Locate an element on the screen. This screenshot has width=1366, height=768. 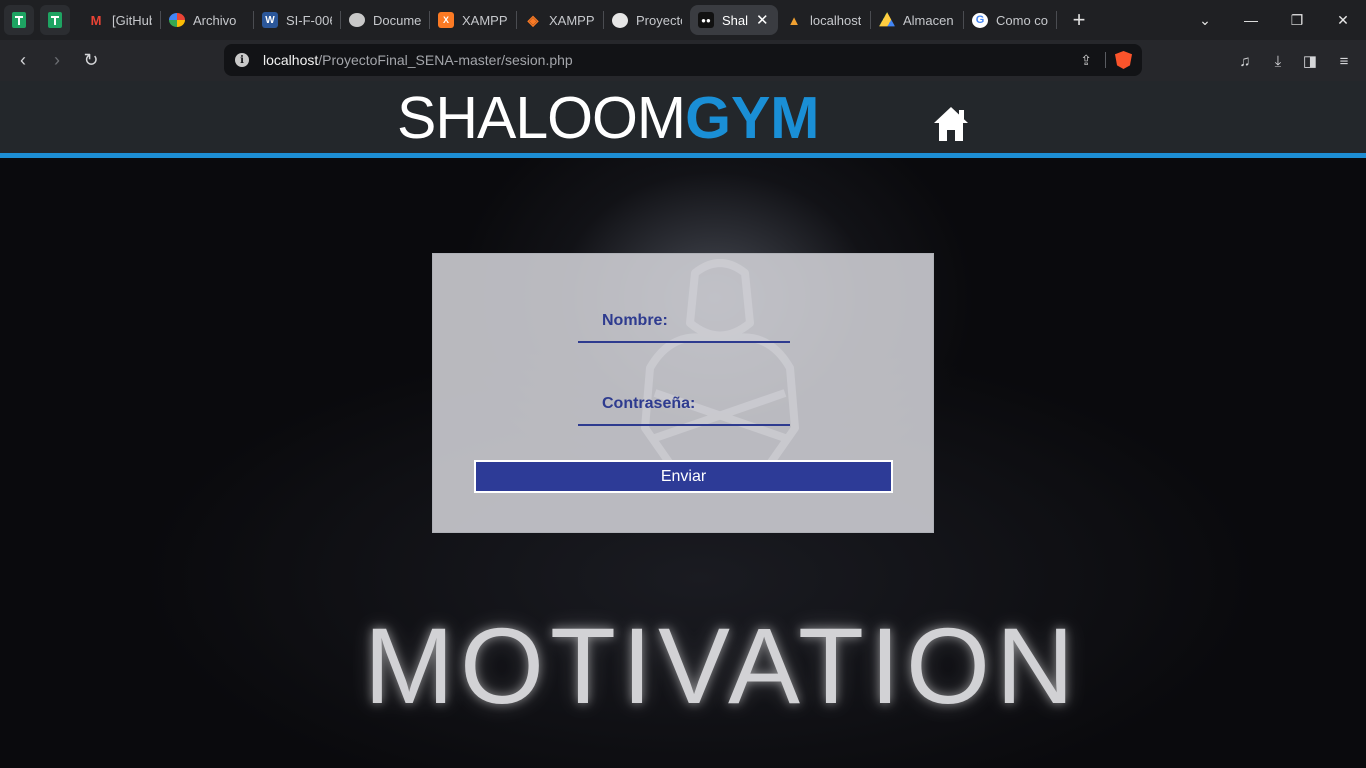
tab-almacen: Almacen is located at coordinates (917, 20).